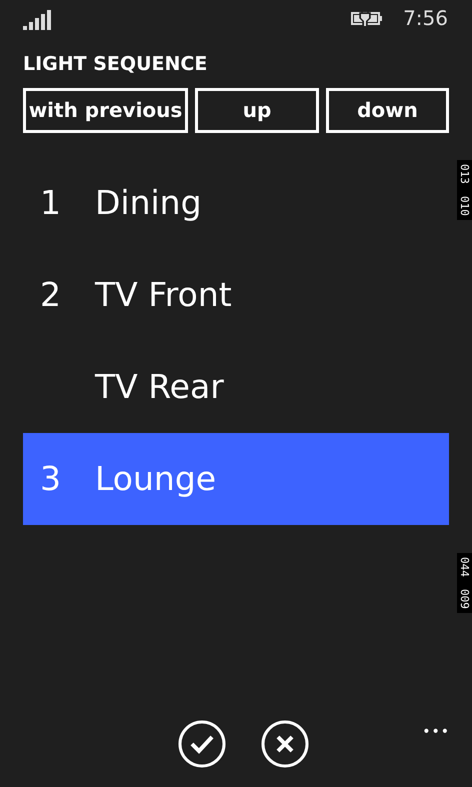 This screenshot has width=472, height=787. What do you see at coordinates (159, 387) in the screenshot?
I see `item-name: TV Rear` at bounding box center [159, 387].